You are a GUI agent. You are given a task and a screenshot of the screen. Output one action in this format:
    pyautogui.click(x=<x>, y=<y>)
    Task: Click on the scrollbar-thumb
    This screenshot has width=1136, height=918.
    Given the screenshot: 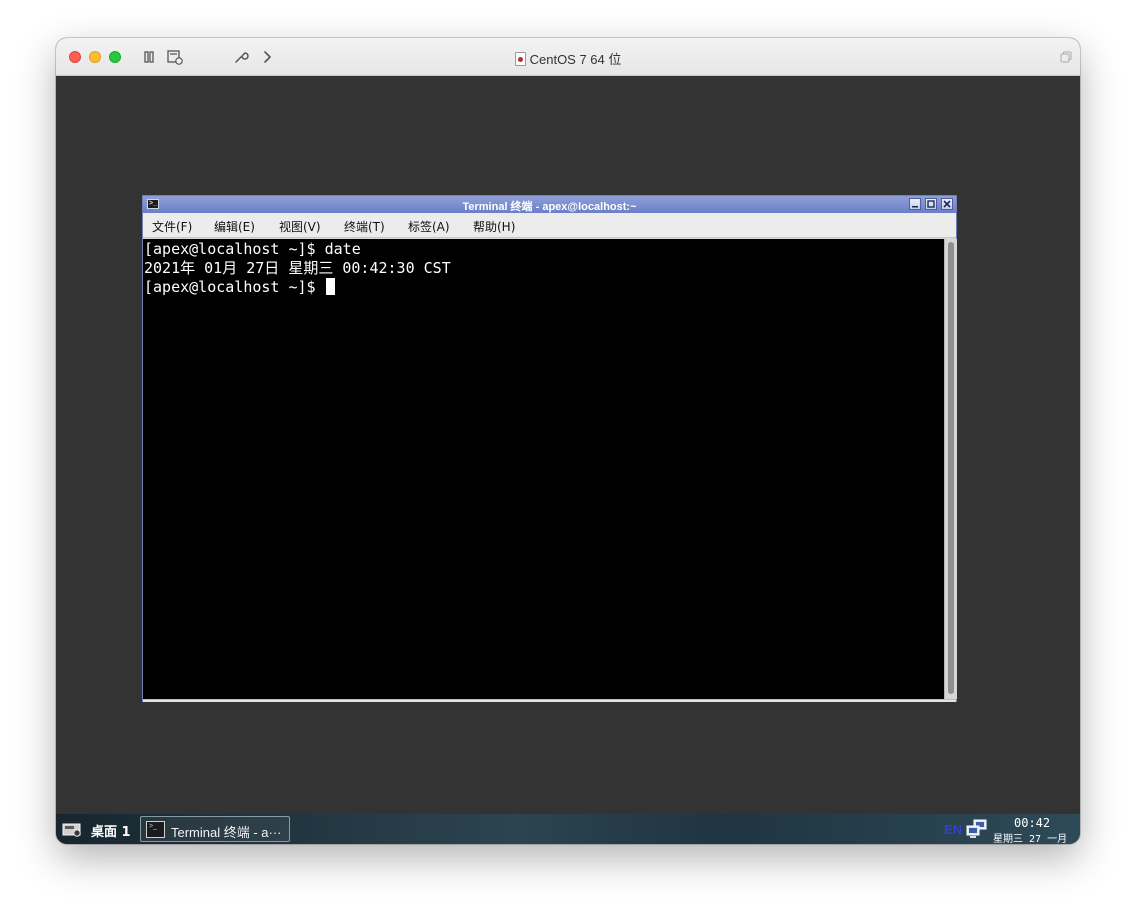 What is the action you would take?
    pyautogui.click(x=951, y=468)
    